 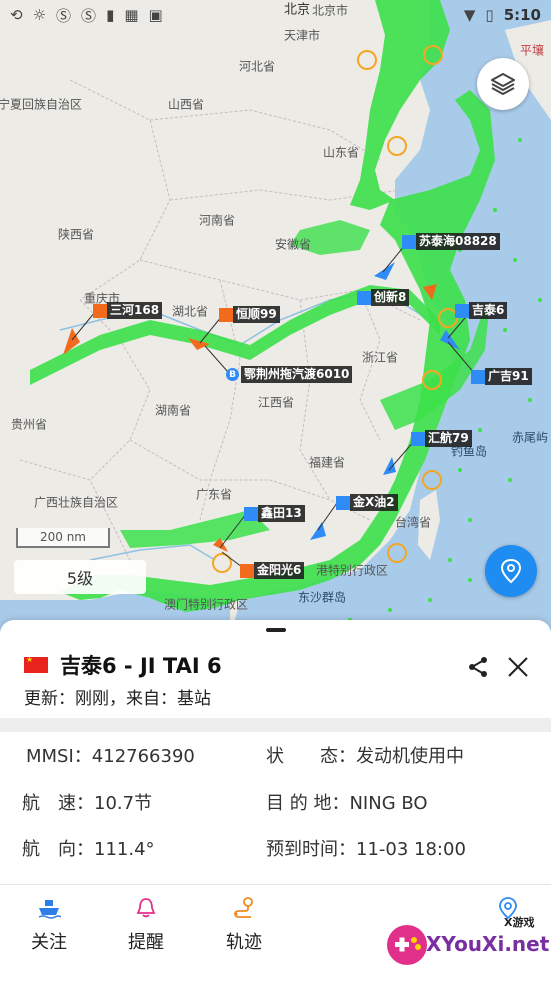 What do you see at coordinates (49, 924) in the screenshot?
I see `tab-follow: 关注` at bounding box center [49, 924].